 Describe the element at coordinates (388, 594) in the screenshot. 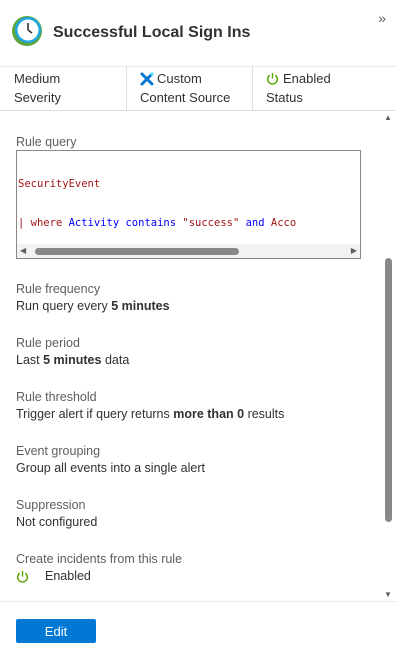

I see `scroll-down-icon: ▼` at that location.